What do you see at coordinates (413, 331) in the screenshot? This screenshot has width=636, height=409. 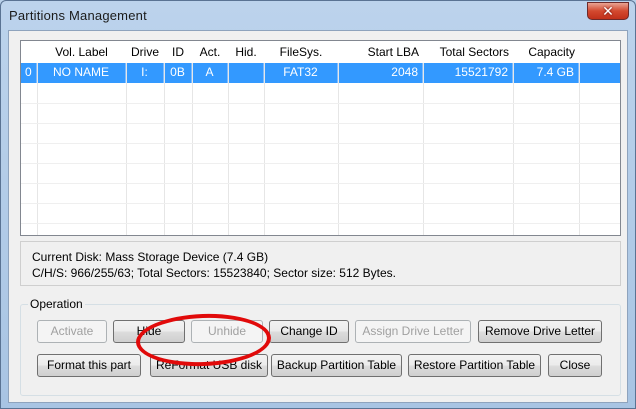 I see `assign-drive-letter-button: Assign Drive Letter` at bounding box center [413, 331].